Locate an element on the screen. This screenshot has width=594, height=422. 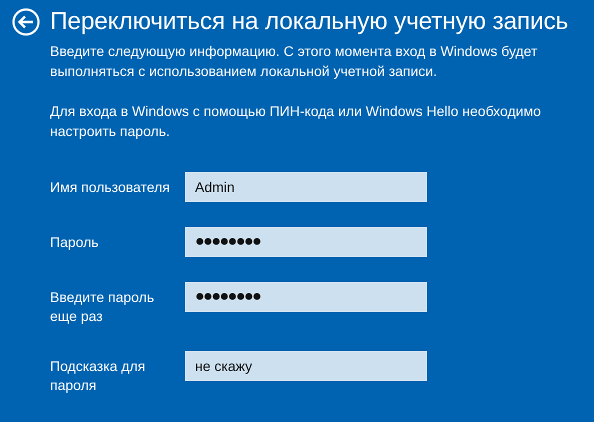
input-field: Admin is located at coordinates (306, 187).